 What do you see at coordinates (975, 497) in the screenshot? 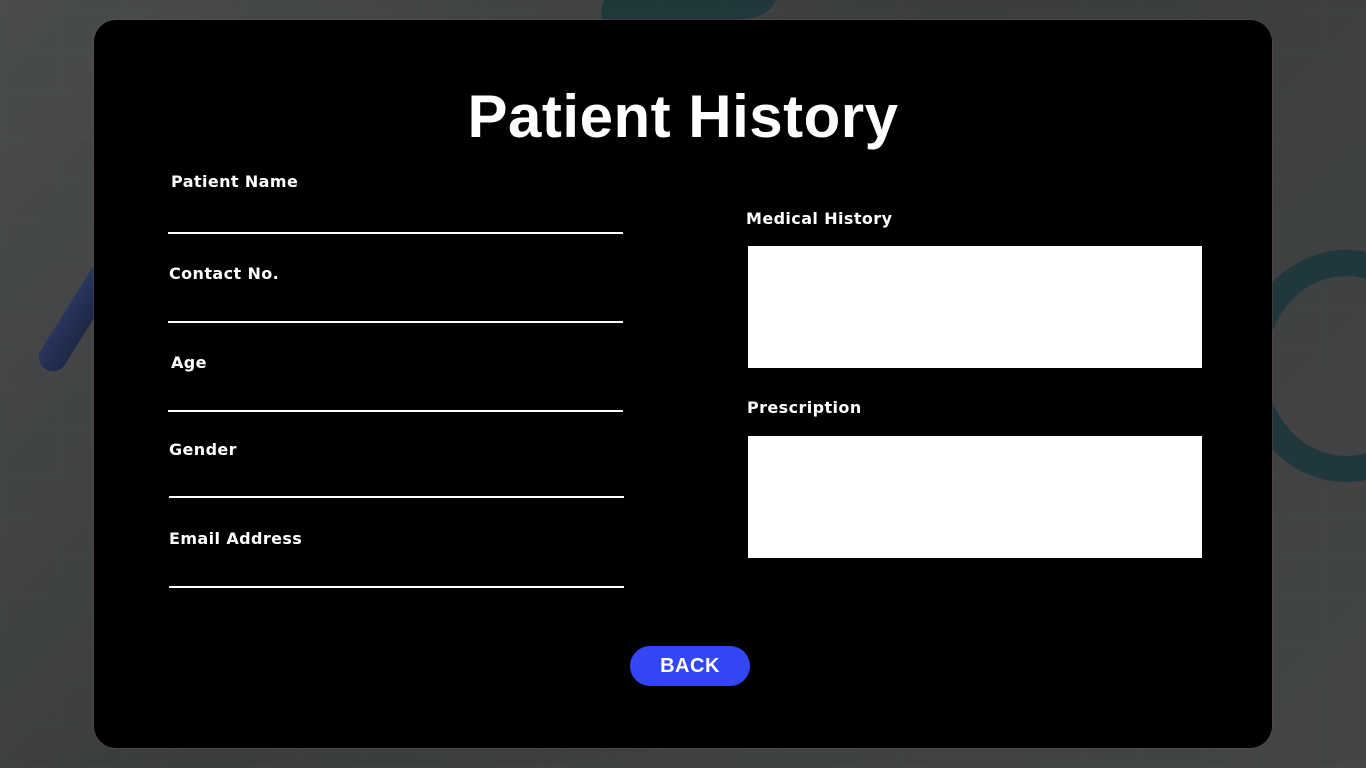
I see `prescription-textarea` at bounding box center [975, 497].